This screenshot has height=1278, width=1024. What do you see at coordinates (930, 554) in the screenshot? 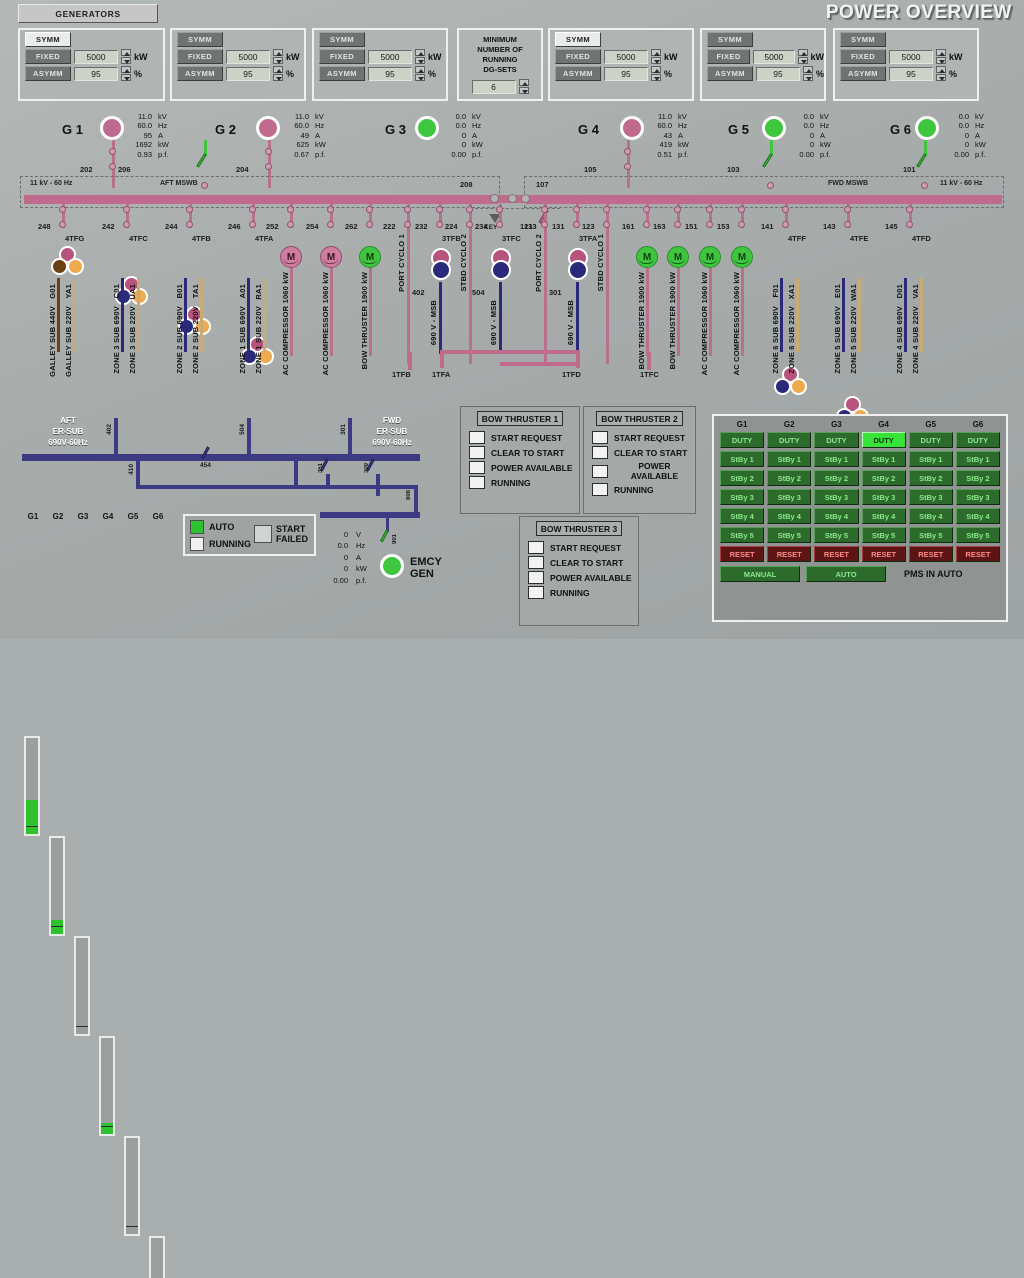
I see `pms-reset-button-G5: RESET` at bounding box center [930, 554].